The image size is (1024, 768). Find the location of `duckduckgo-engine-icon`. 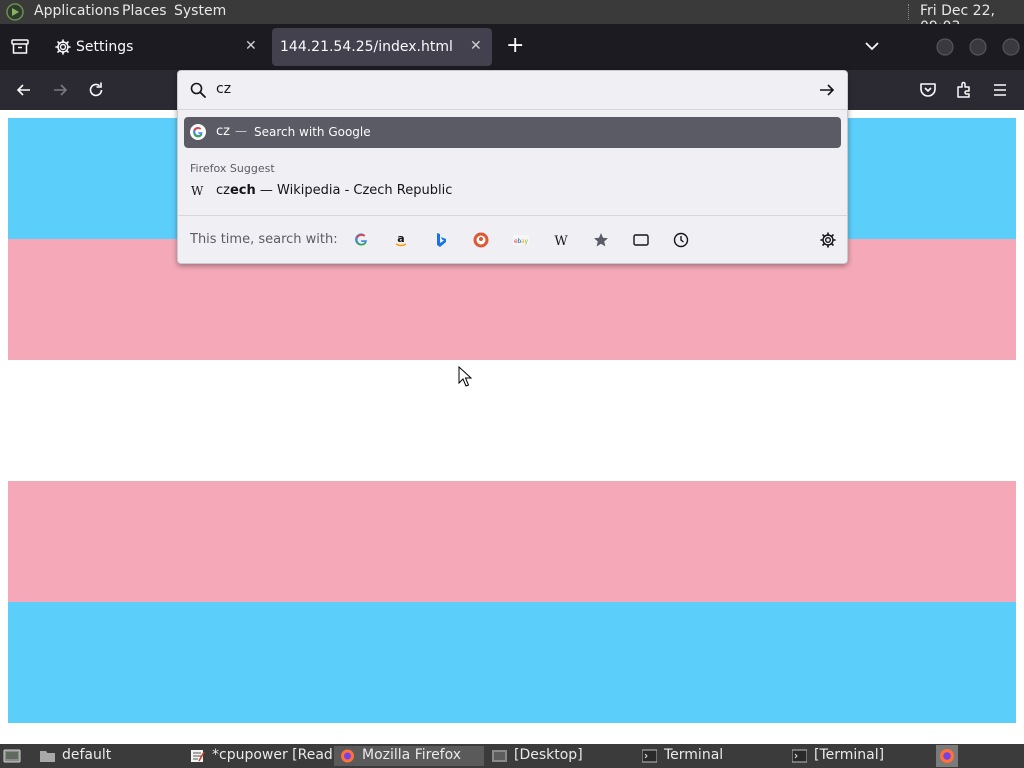

duckduckgo-engine-icon is located at coordinates (481, 240).